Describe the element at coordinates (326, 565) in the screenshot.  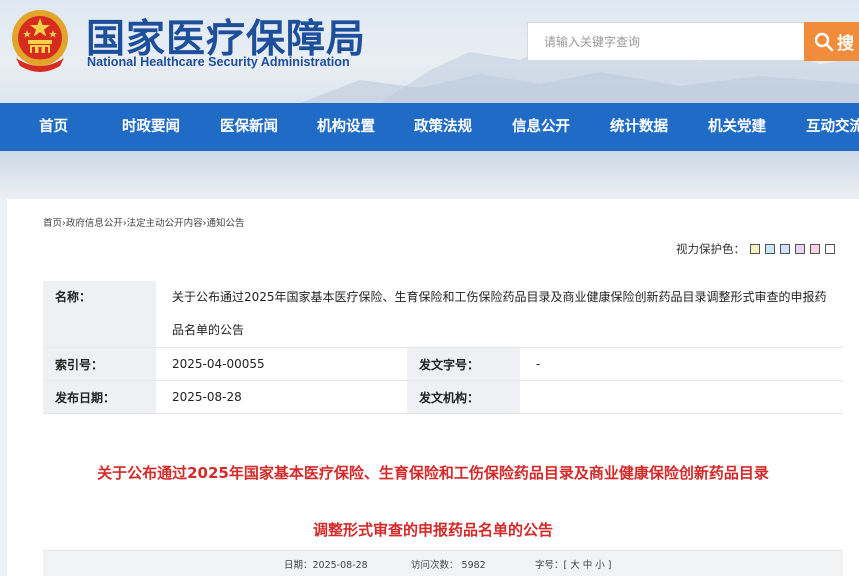
I see `article-date: 日期：2025-08-28` at that location.